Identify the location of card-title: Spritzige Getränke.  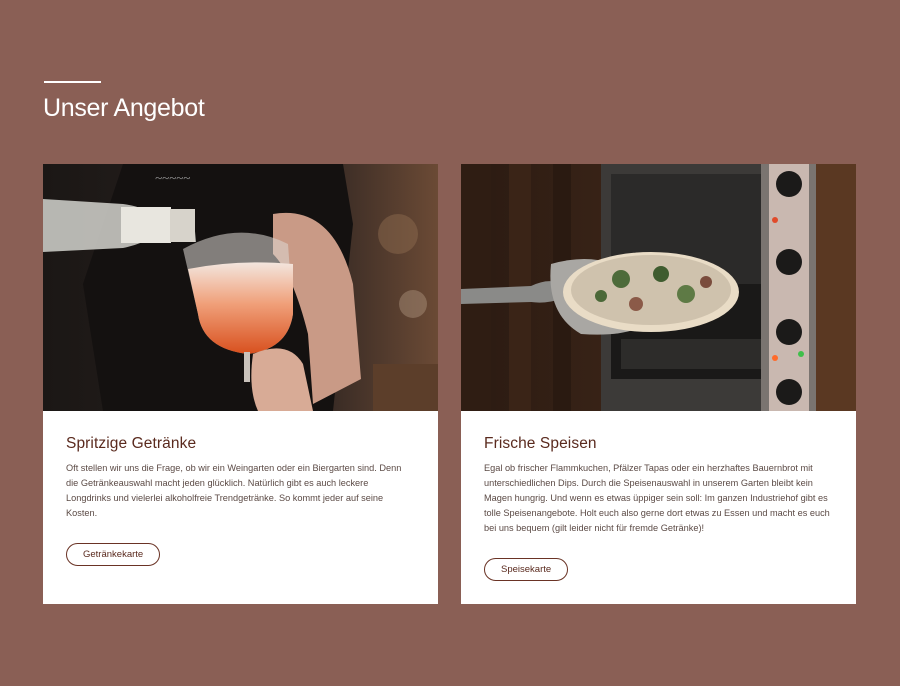
(131, 443).